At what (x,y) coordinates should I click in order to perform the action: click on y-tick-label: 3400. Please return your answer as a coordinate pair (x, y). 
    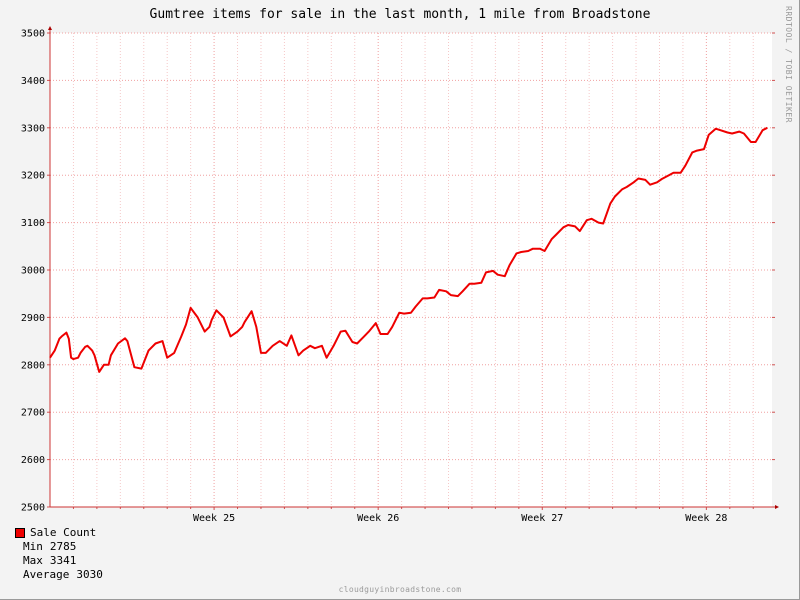
    Looking at the image, I should click on (33, 81).